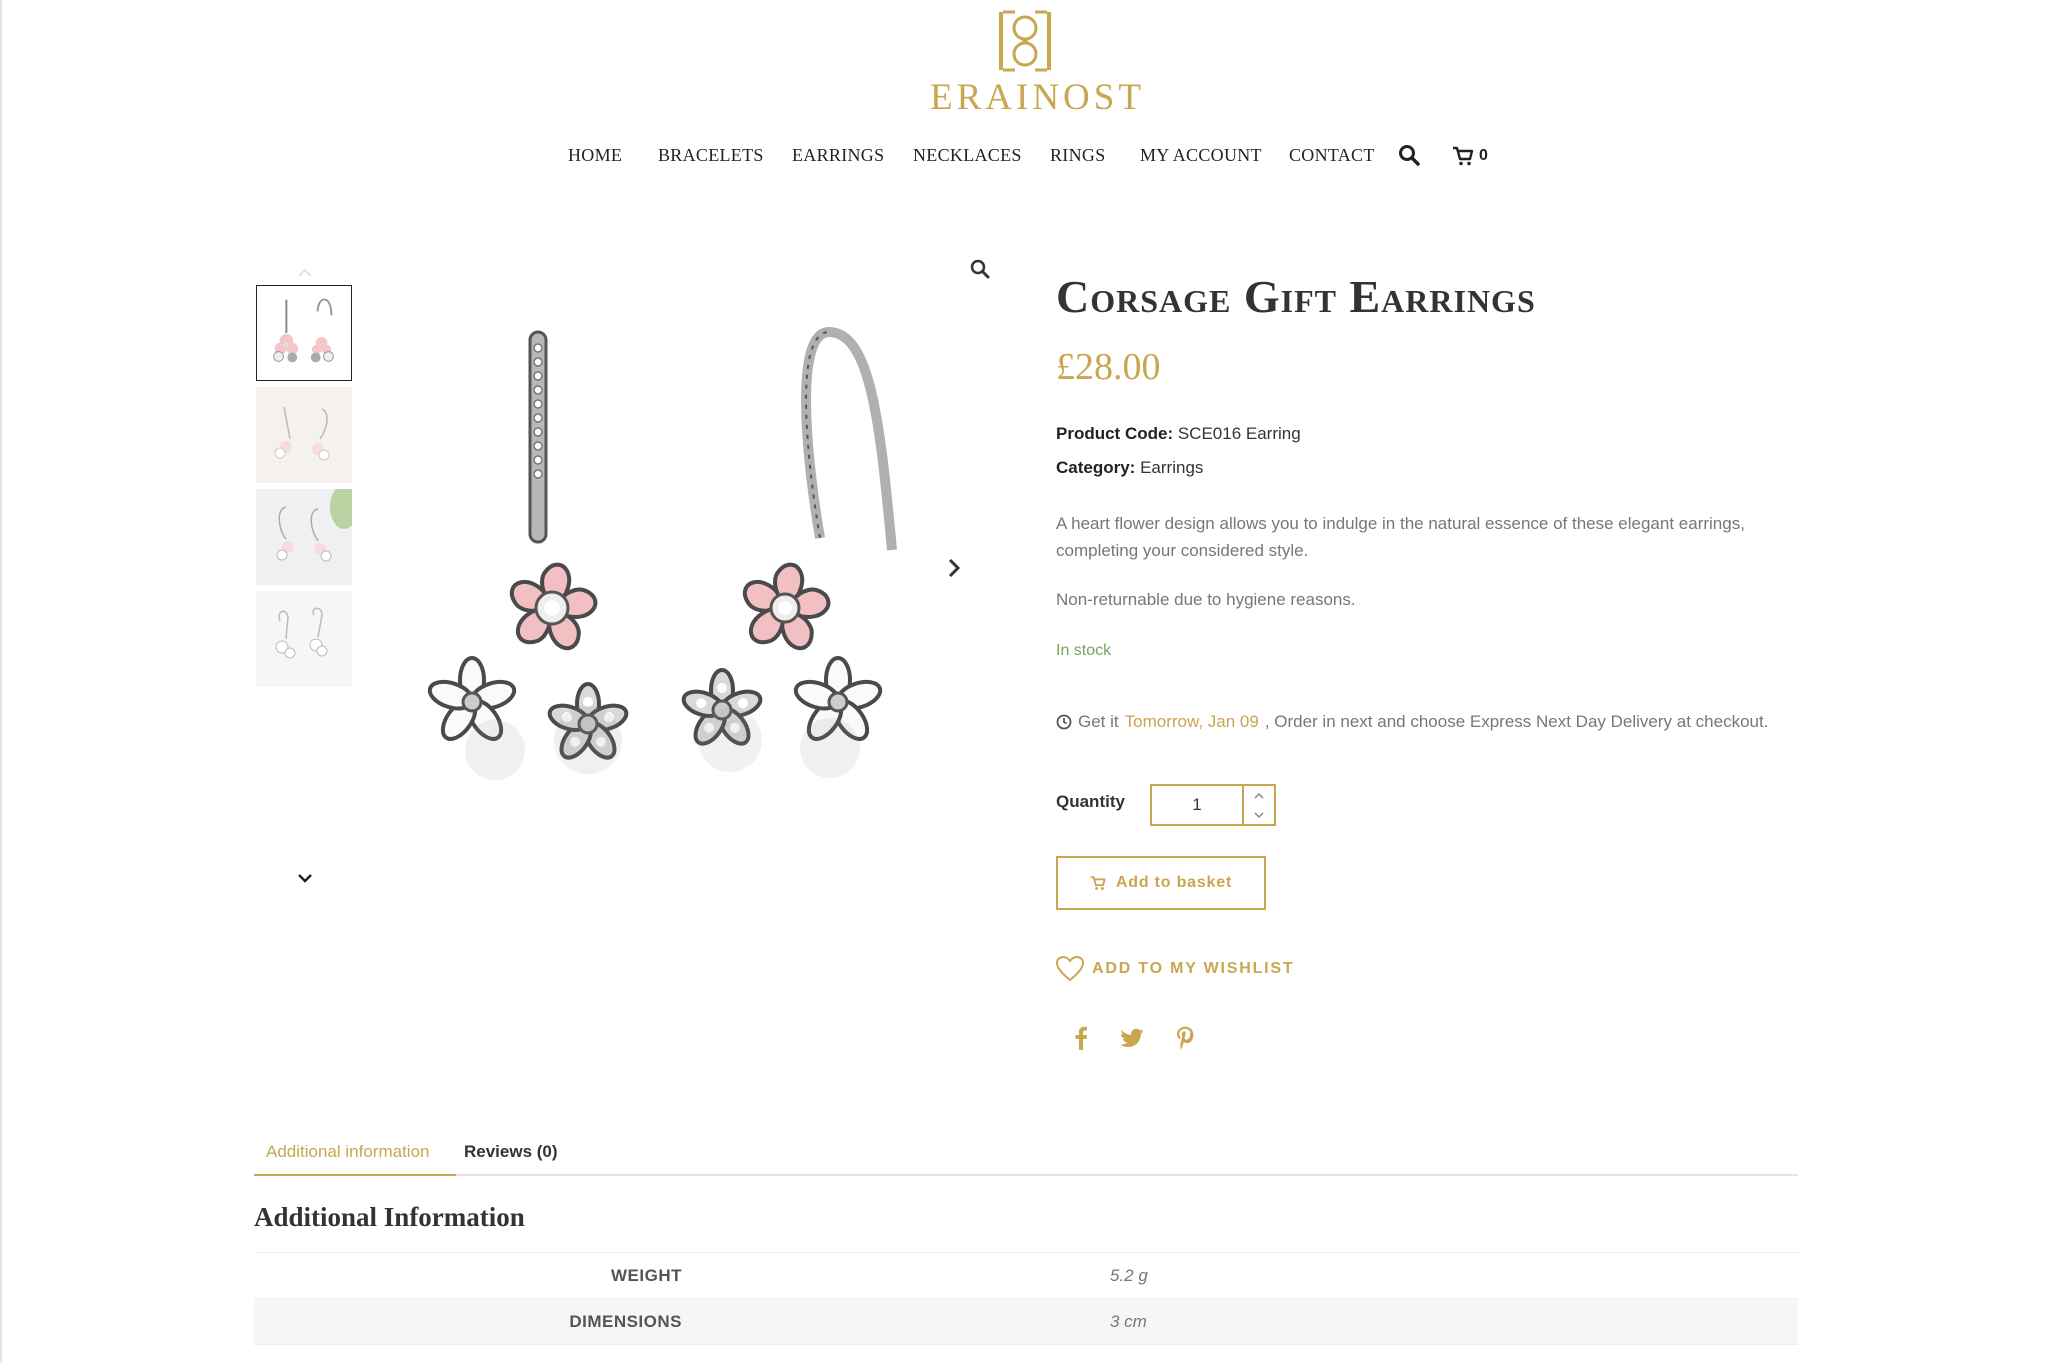 Image resolution: width=2048 pixels, height=1363 pixels. I want to click on logo-mark-icon, so click(1025, 41).